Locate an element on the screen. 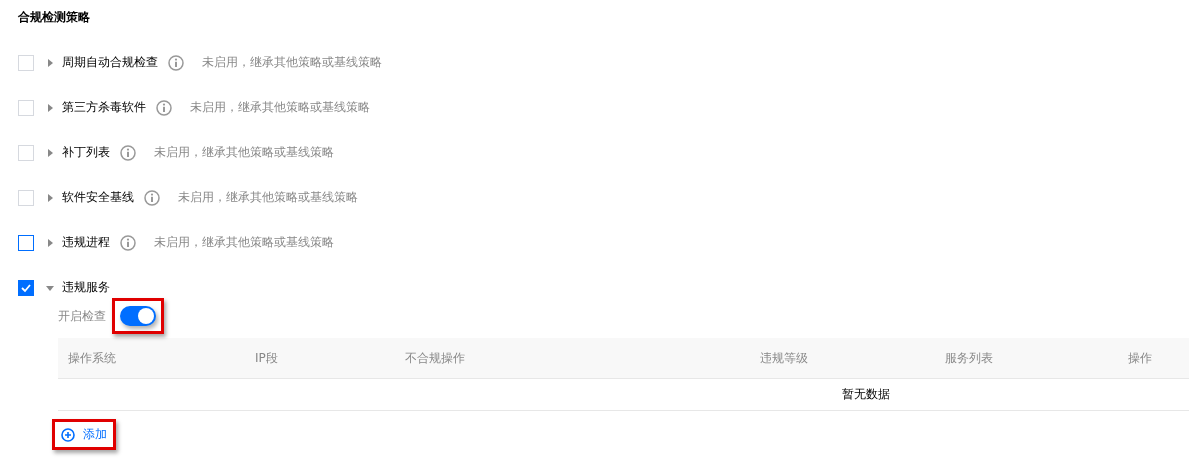 Image resolution: width=1189 pixels, height=459 pixels. policy-label: 违规进程 is located at coordinates (86, 242).